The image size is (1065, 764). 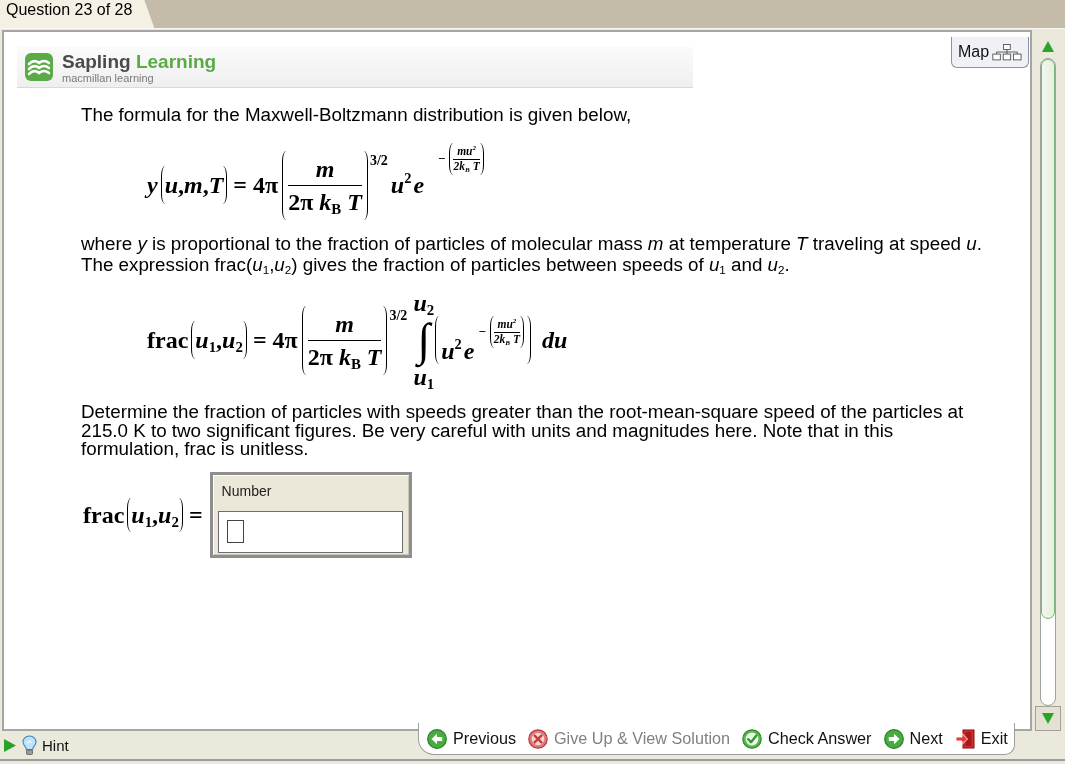 I want to click on equation: frac u$_{1}$,u$_{2}$ =, so click(x=146, y=514).